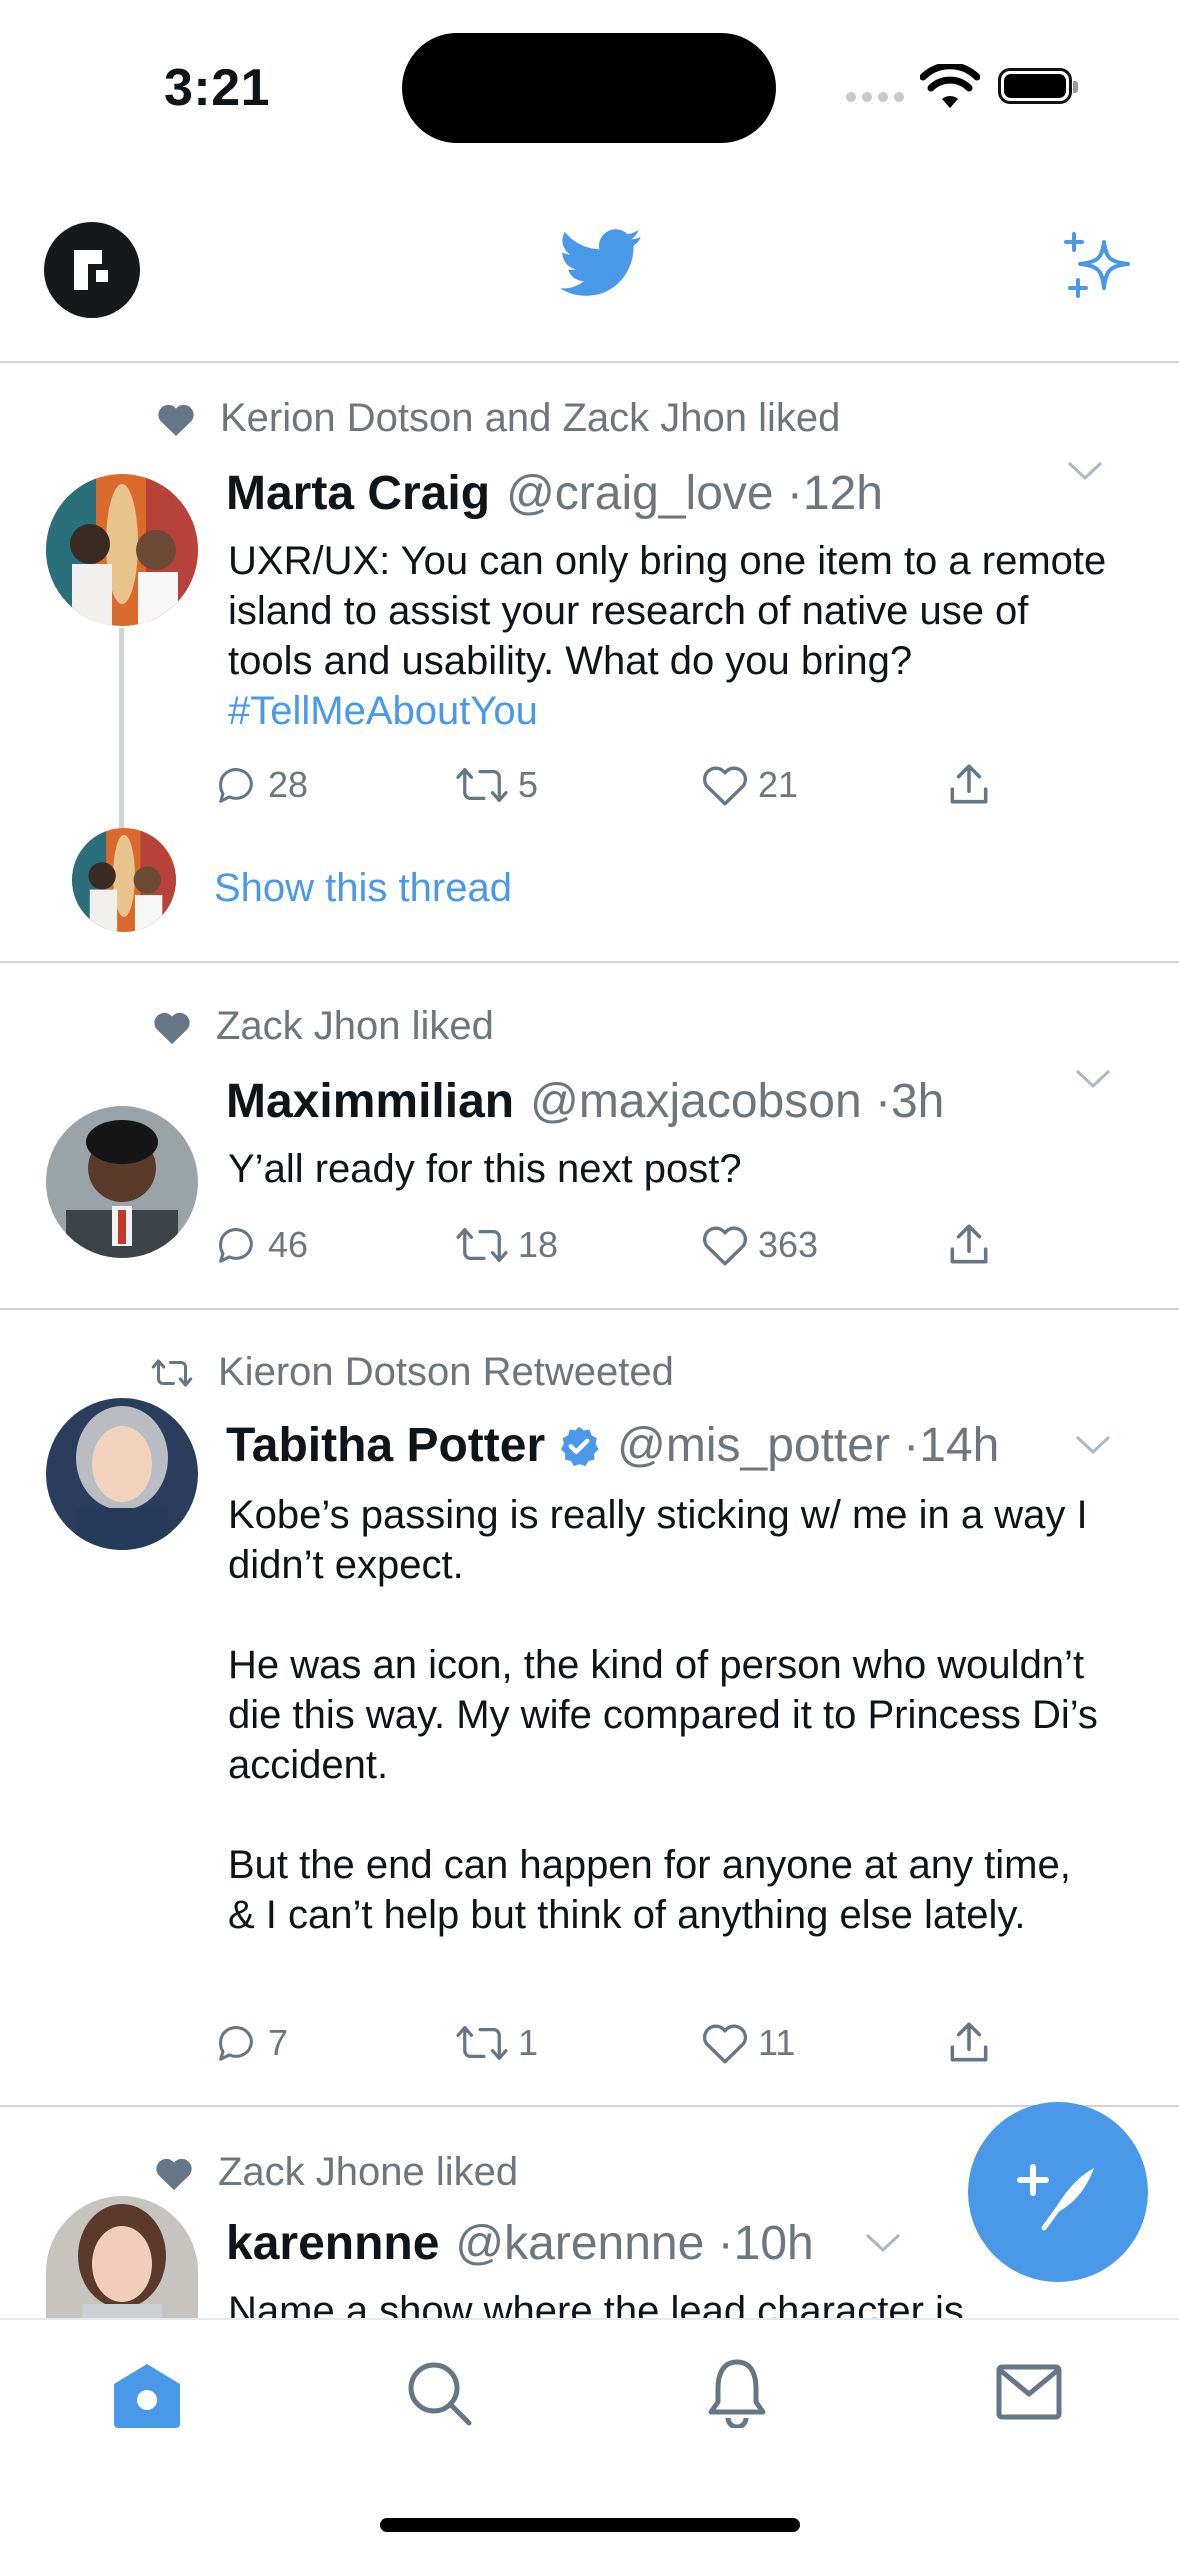 The image size is (1179, 2558). Describe the element at coordinates (589, 88) in the screenshot. I see `dynamic-island` at that location.